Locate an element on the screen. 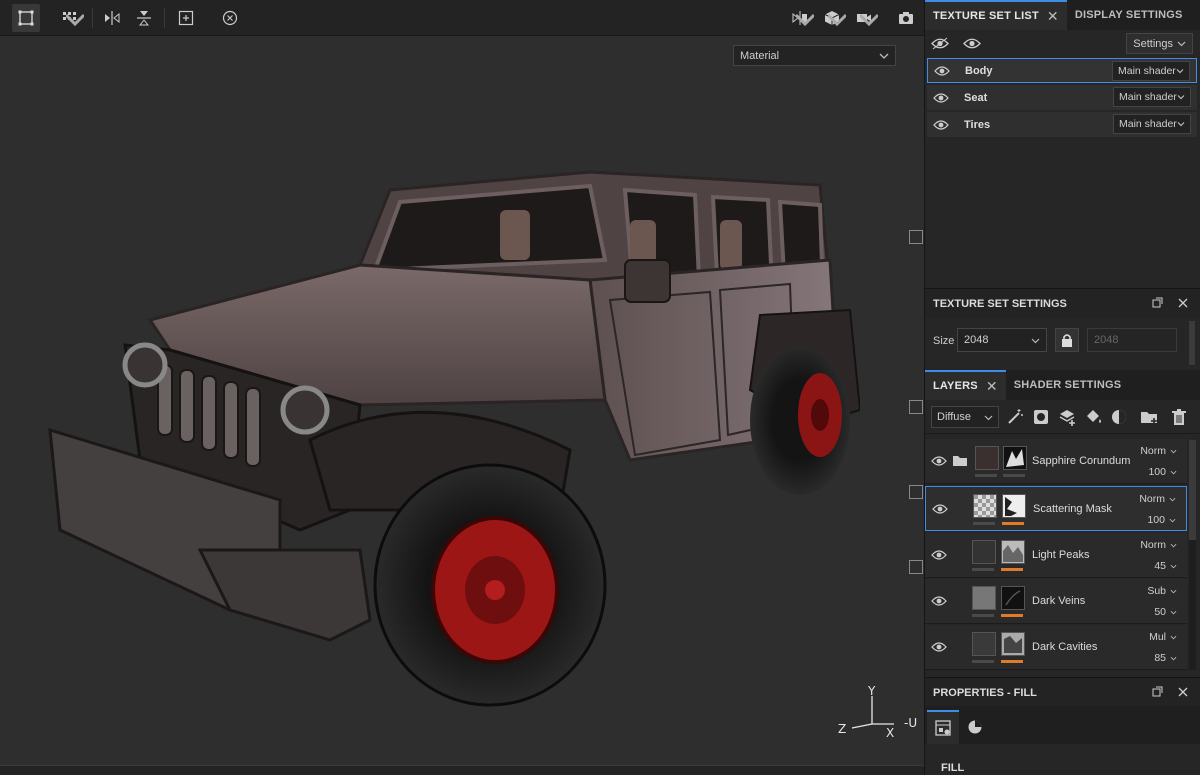 This screenshot has width=1200, height=775. add-mask-icon is located at coordinates (1041, 417).